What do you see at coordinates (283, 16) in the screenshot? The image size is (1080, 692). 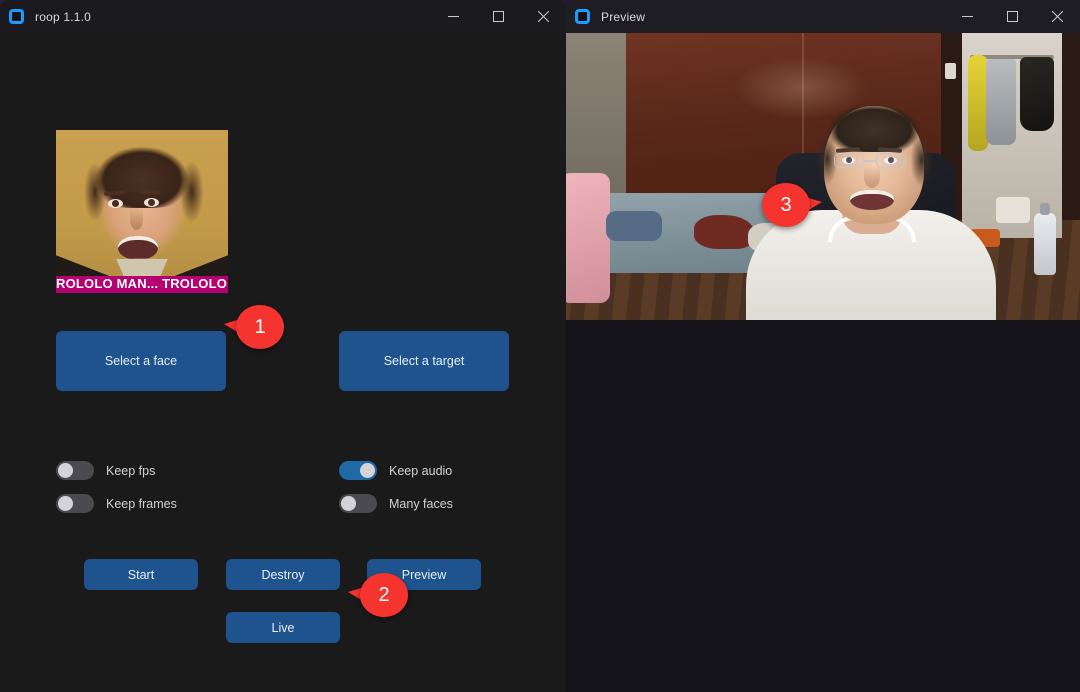 I see `roop-titlebar: roop 1.1.0` at bounding box center [283, 16].